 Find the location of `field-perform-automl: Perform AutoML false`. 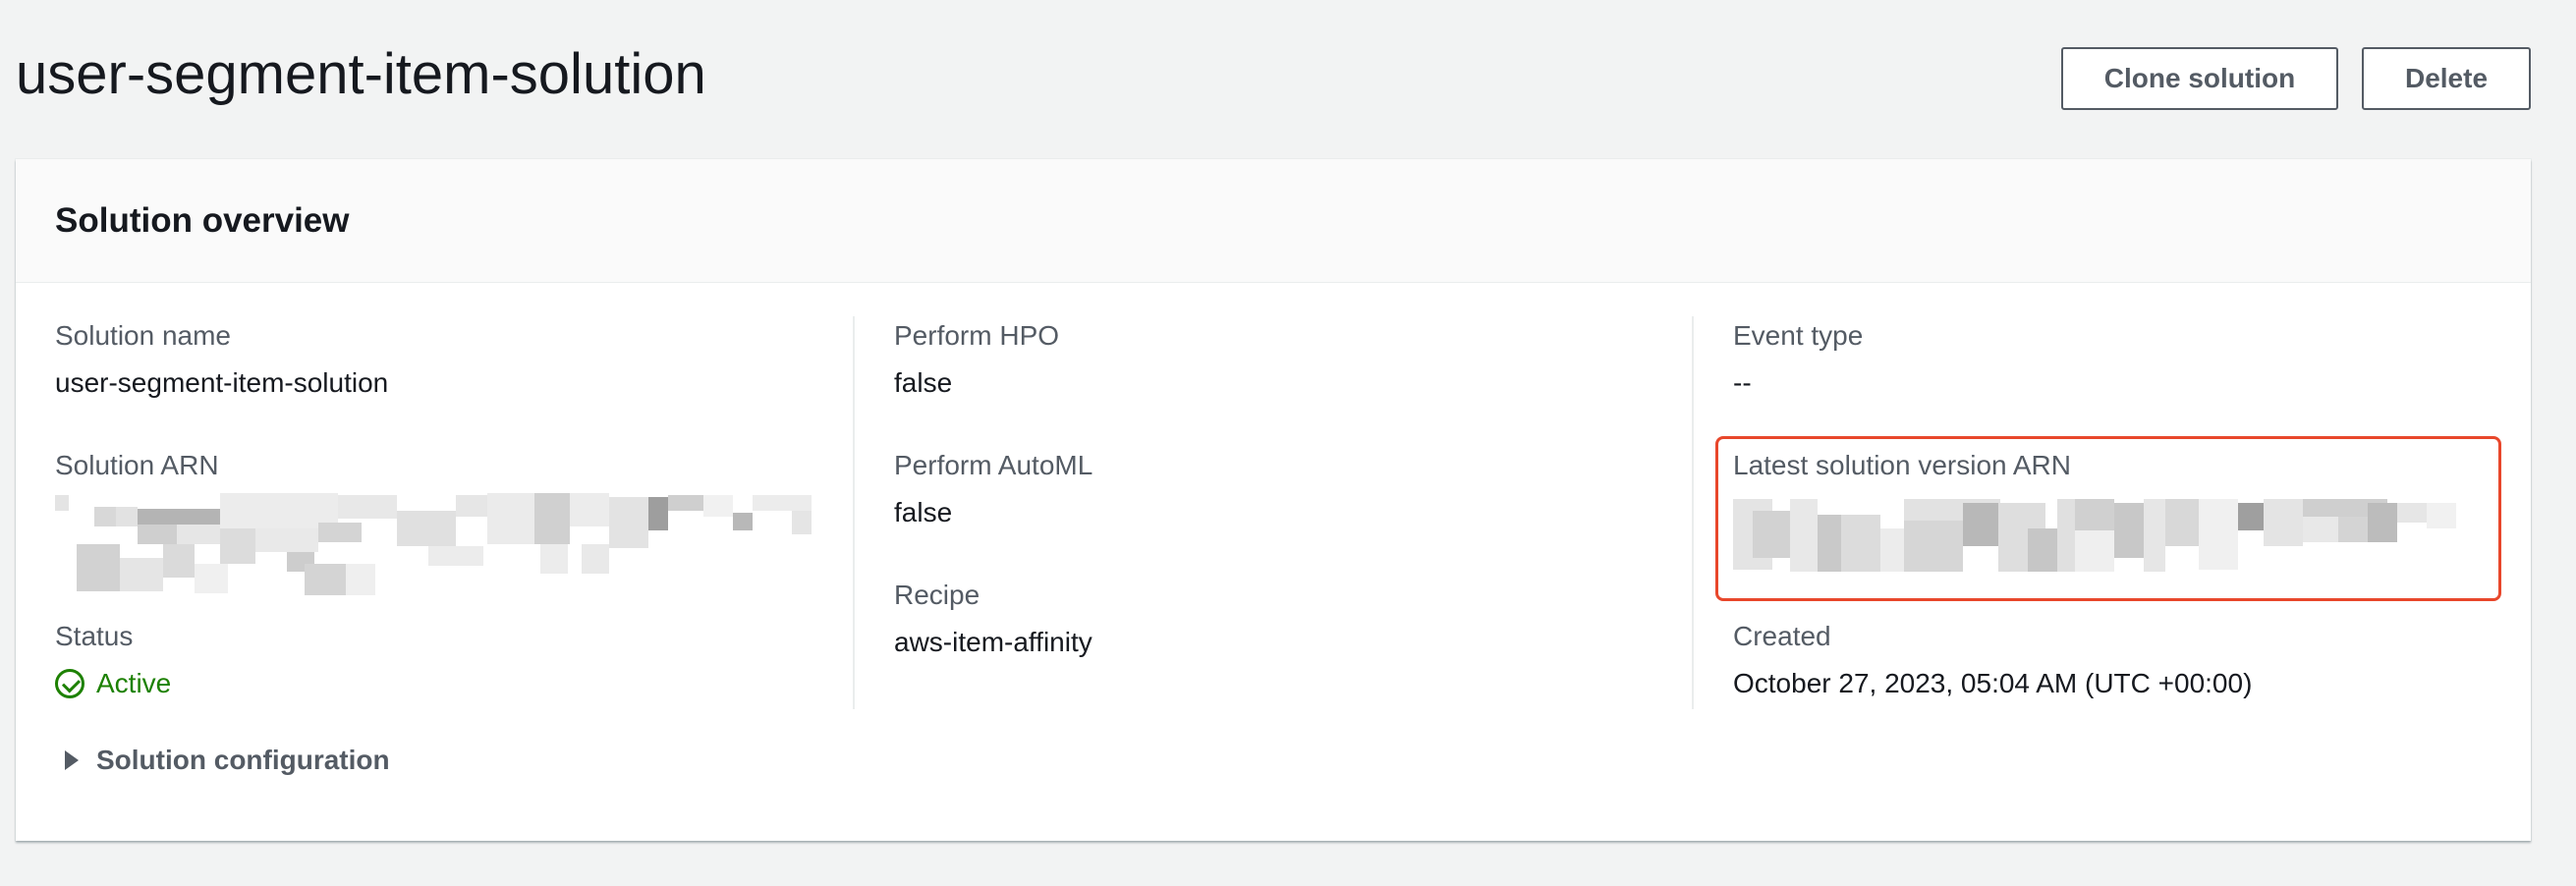

field-perform-automl: Perform AutoML false is located at coordinates (993, 489).